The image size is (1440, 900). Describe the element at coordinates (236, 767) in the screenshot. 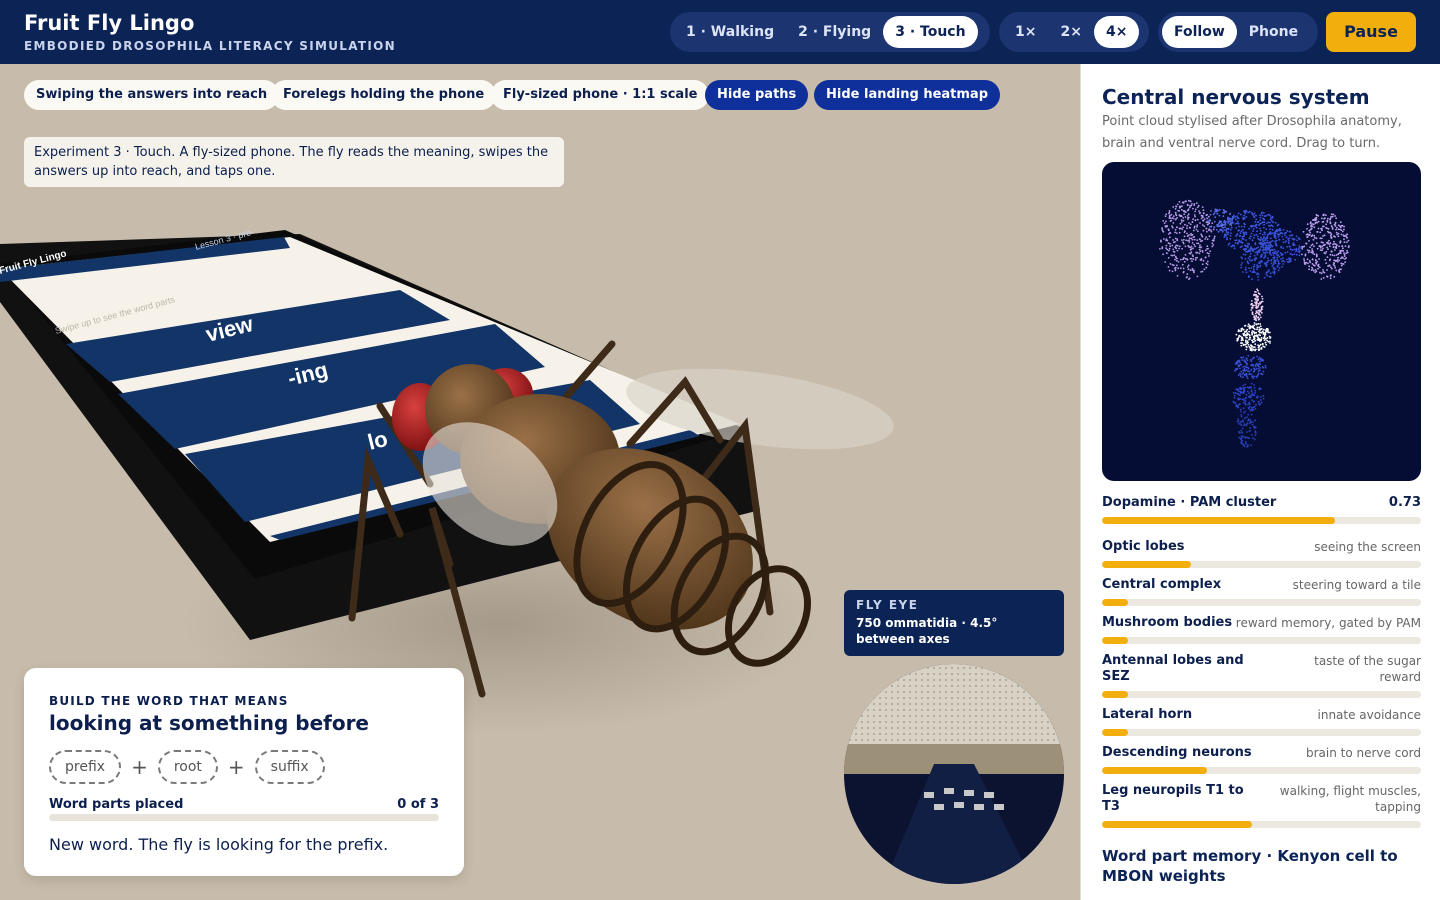

I see `plus-sign: +` at that location.